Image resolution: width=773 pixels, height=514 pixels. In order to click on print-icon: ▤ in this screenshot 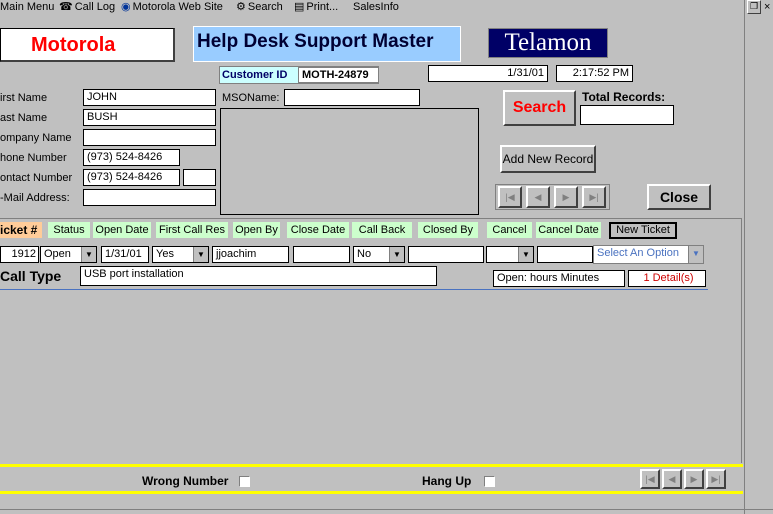, I will do `click(299, 7)`.